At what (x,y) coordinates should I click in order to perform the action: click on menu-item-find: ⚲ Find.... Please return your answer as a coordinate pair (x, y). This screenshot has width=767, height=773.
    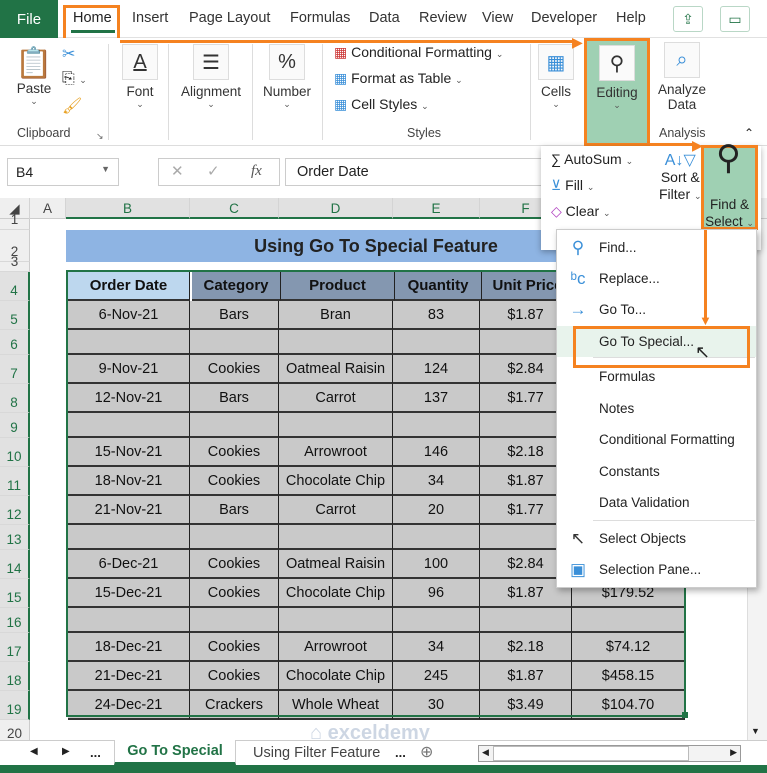
    Looking at the image, I should click on (656, 247).